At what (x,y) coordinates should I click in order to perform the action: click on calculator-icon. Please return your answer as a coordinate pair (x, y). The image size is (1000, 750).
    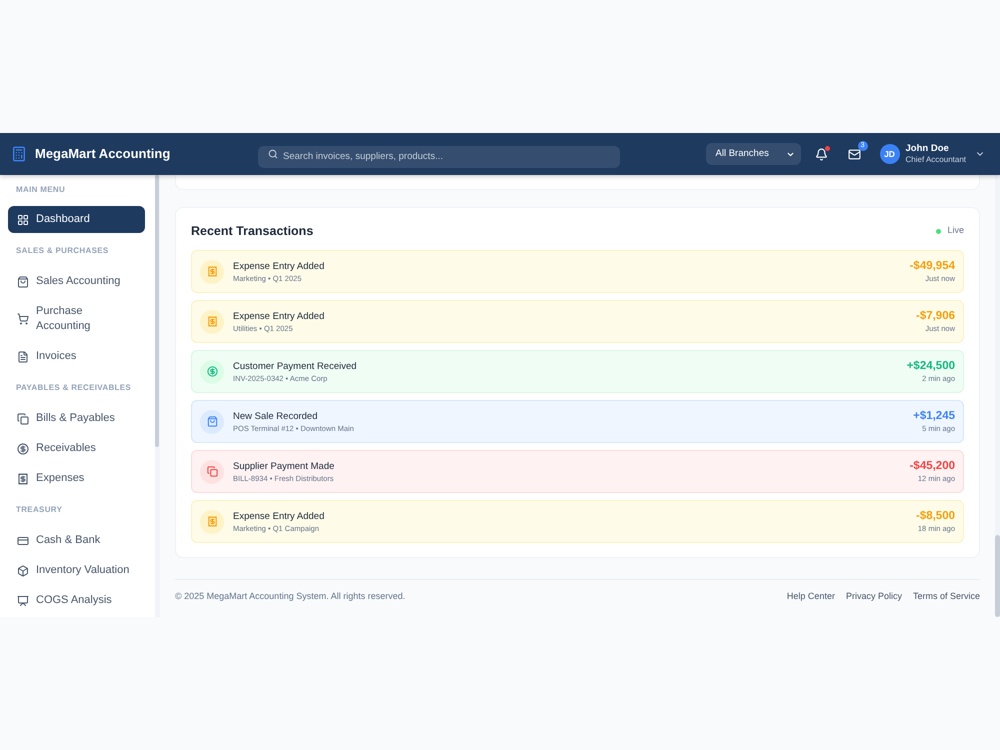
    Looking at the image, I should click on (19, 154).